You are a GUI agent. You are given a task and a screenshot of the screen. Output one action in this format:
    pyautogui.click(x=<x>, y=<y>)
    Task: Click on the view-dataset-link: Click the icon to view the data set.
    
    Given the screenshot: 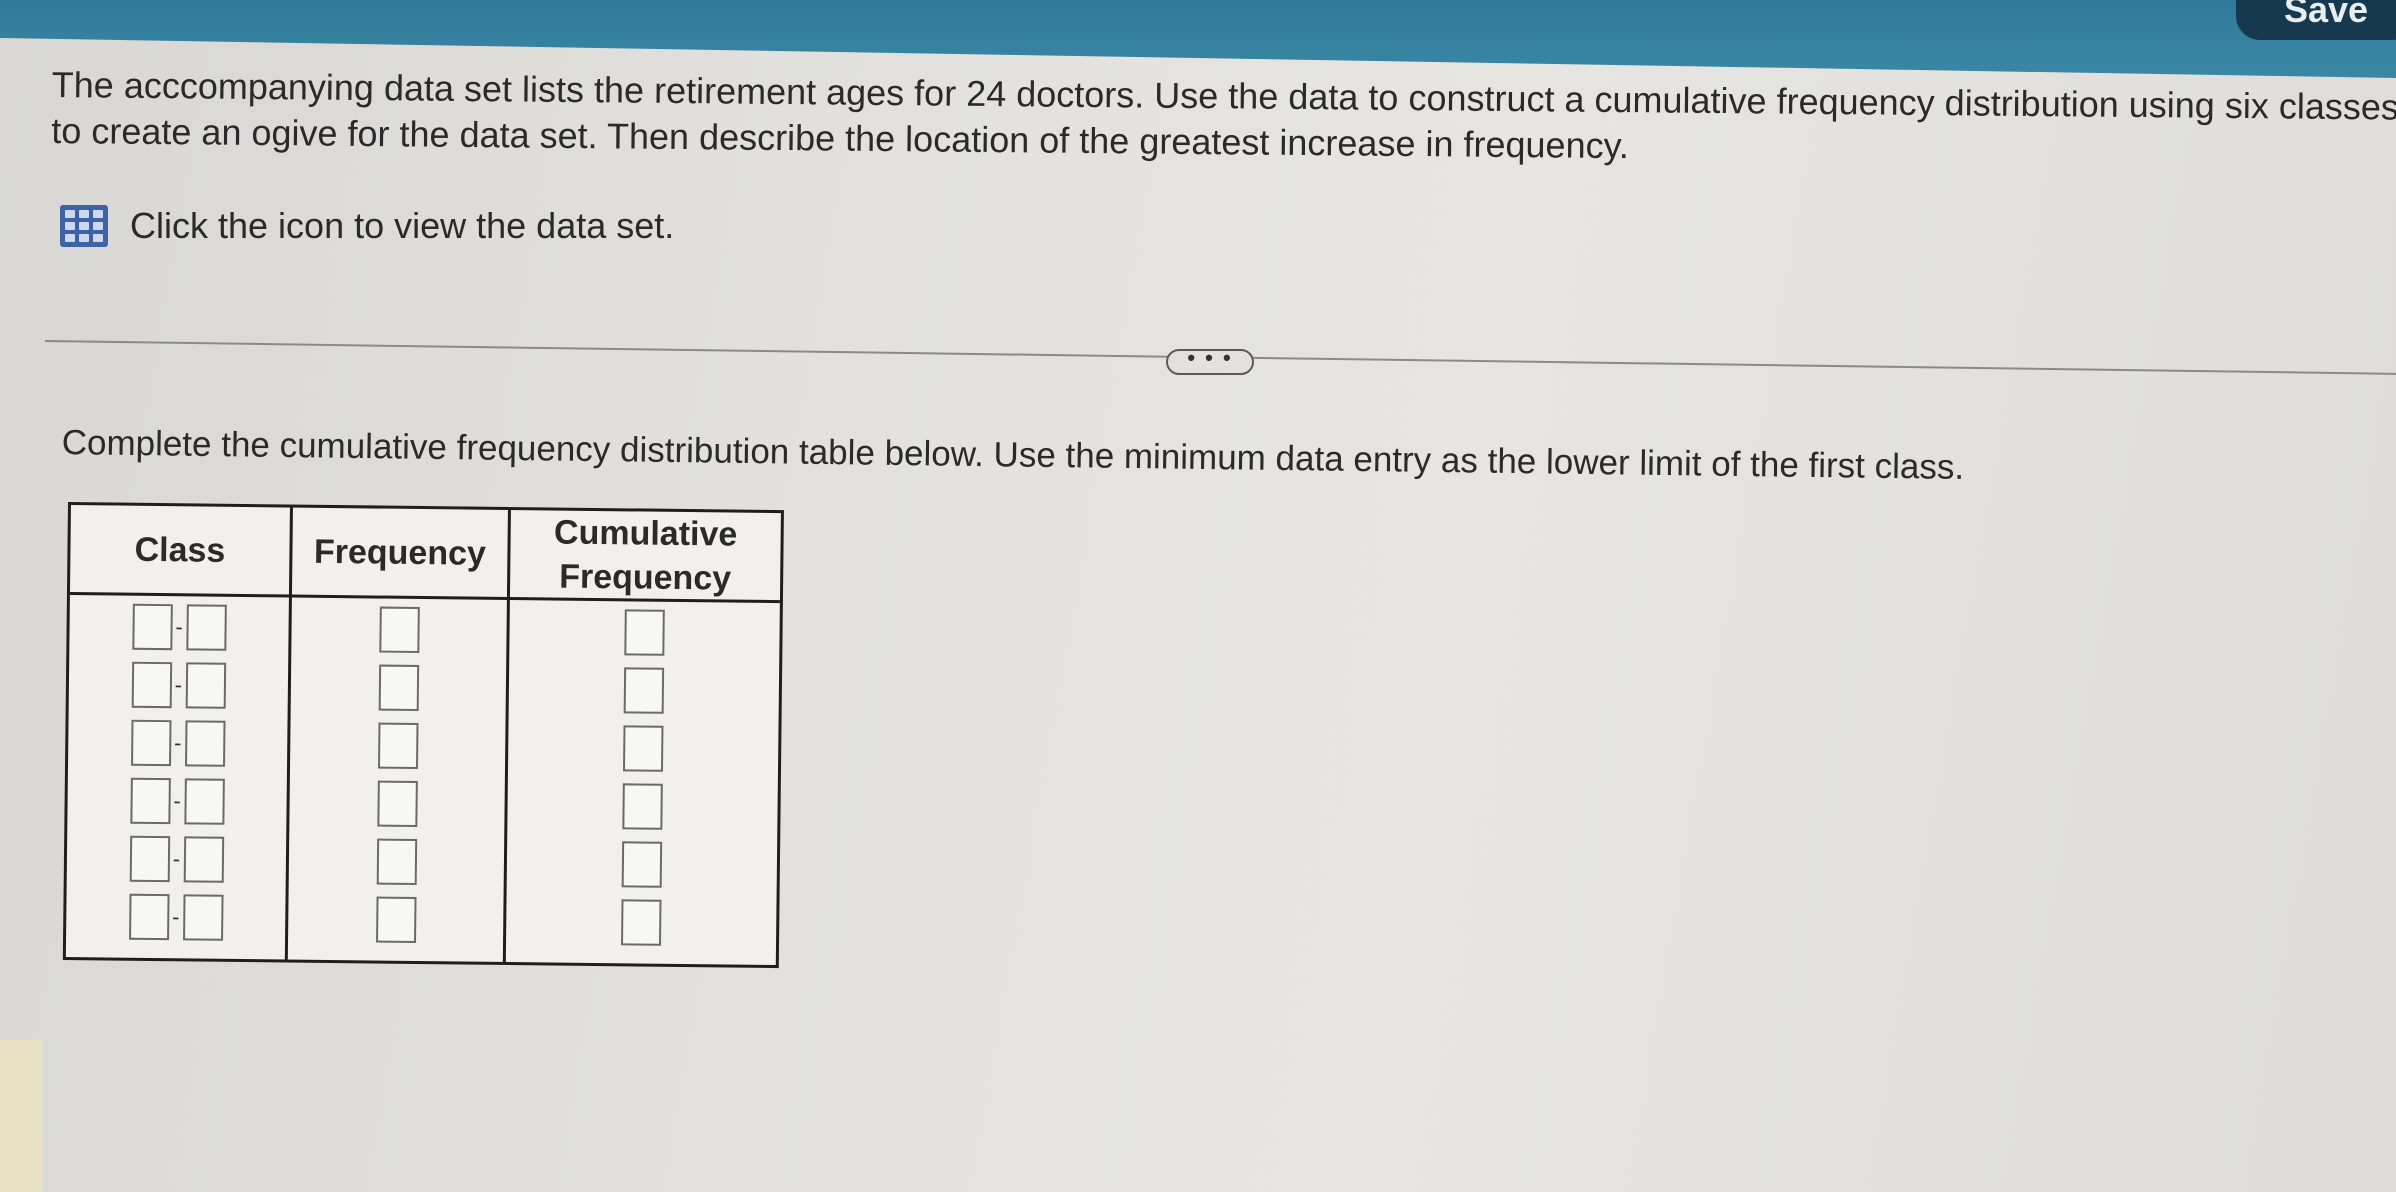 What is the action you would take?
    pyautogui.click(x=367, y=226)
    